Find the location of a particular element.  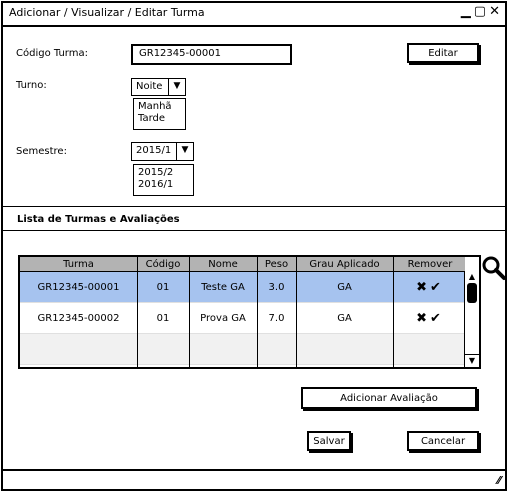

maximize-icon: ▢ is located at coordinates (480, 11).